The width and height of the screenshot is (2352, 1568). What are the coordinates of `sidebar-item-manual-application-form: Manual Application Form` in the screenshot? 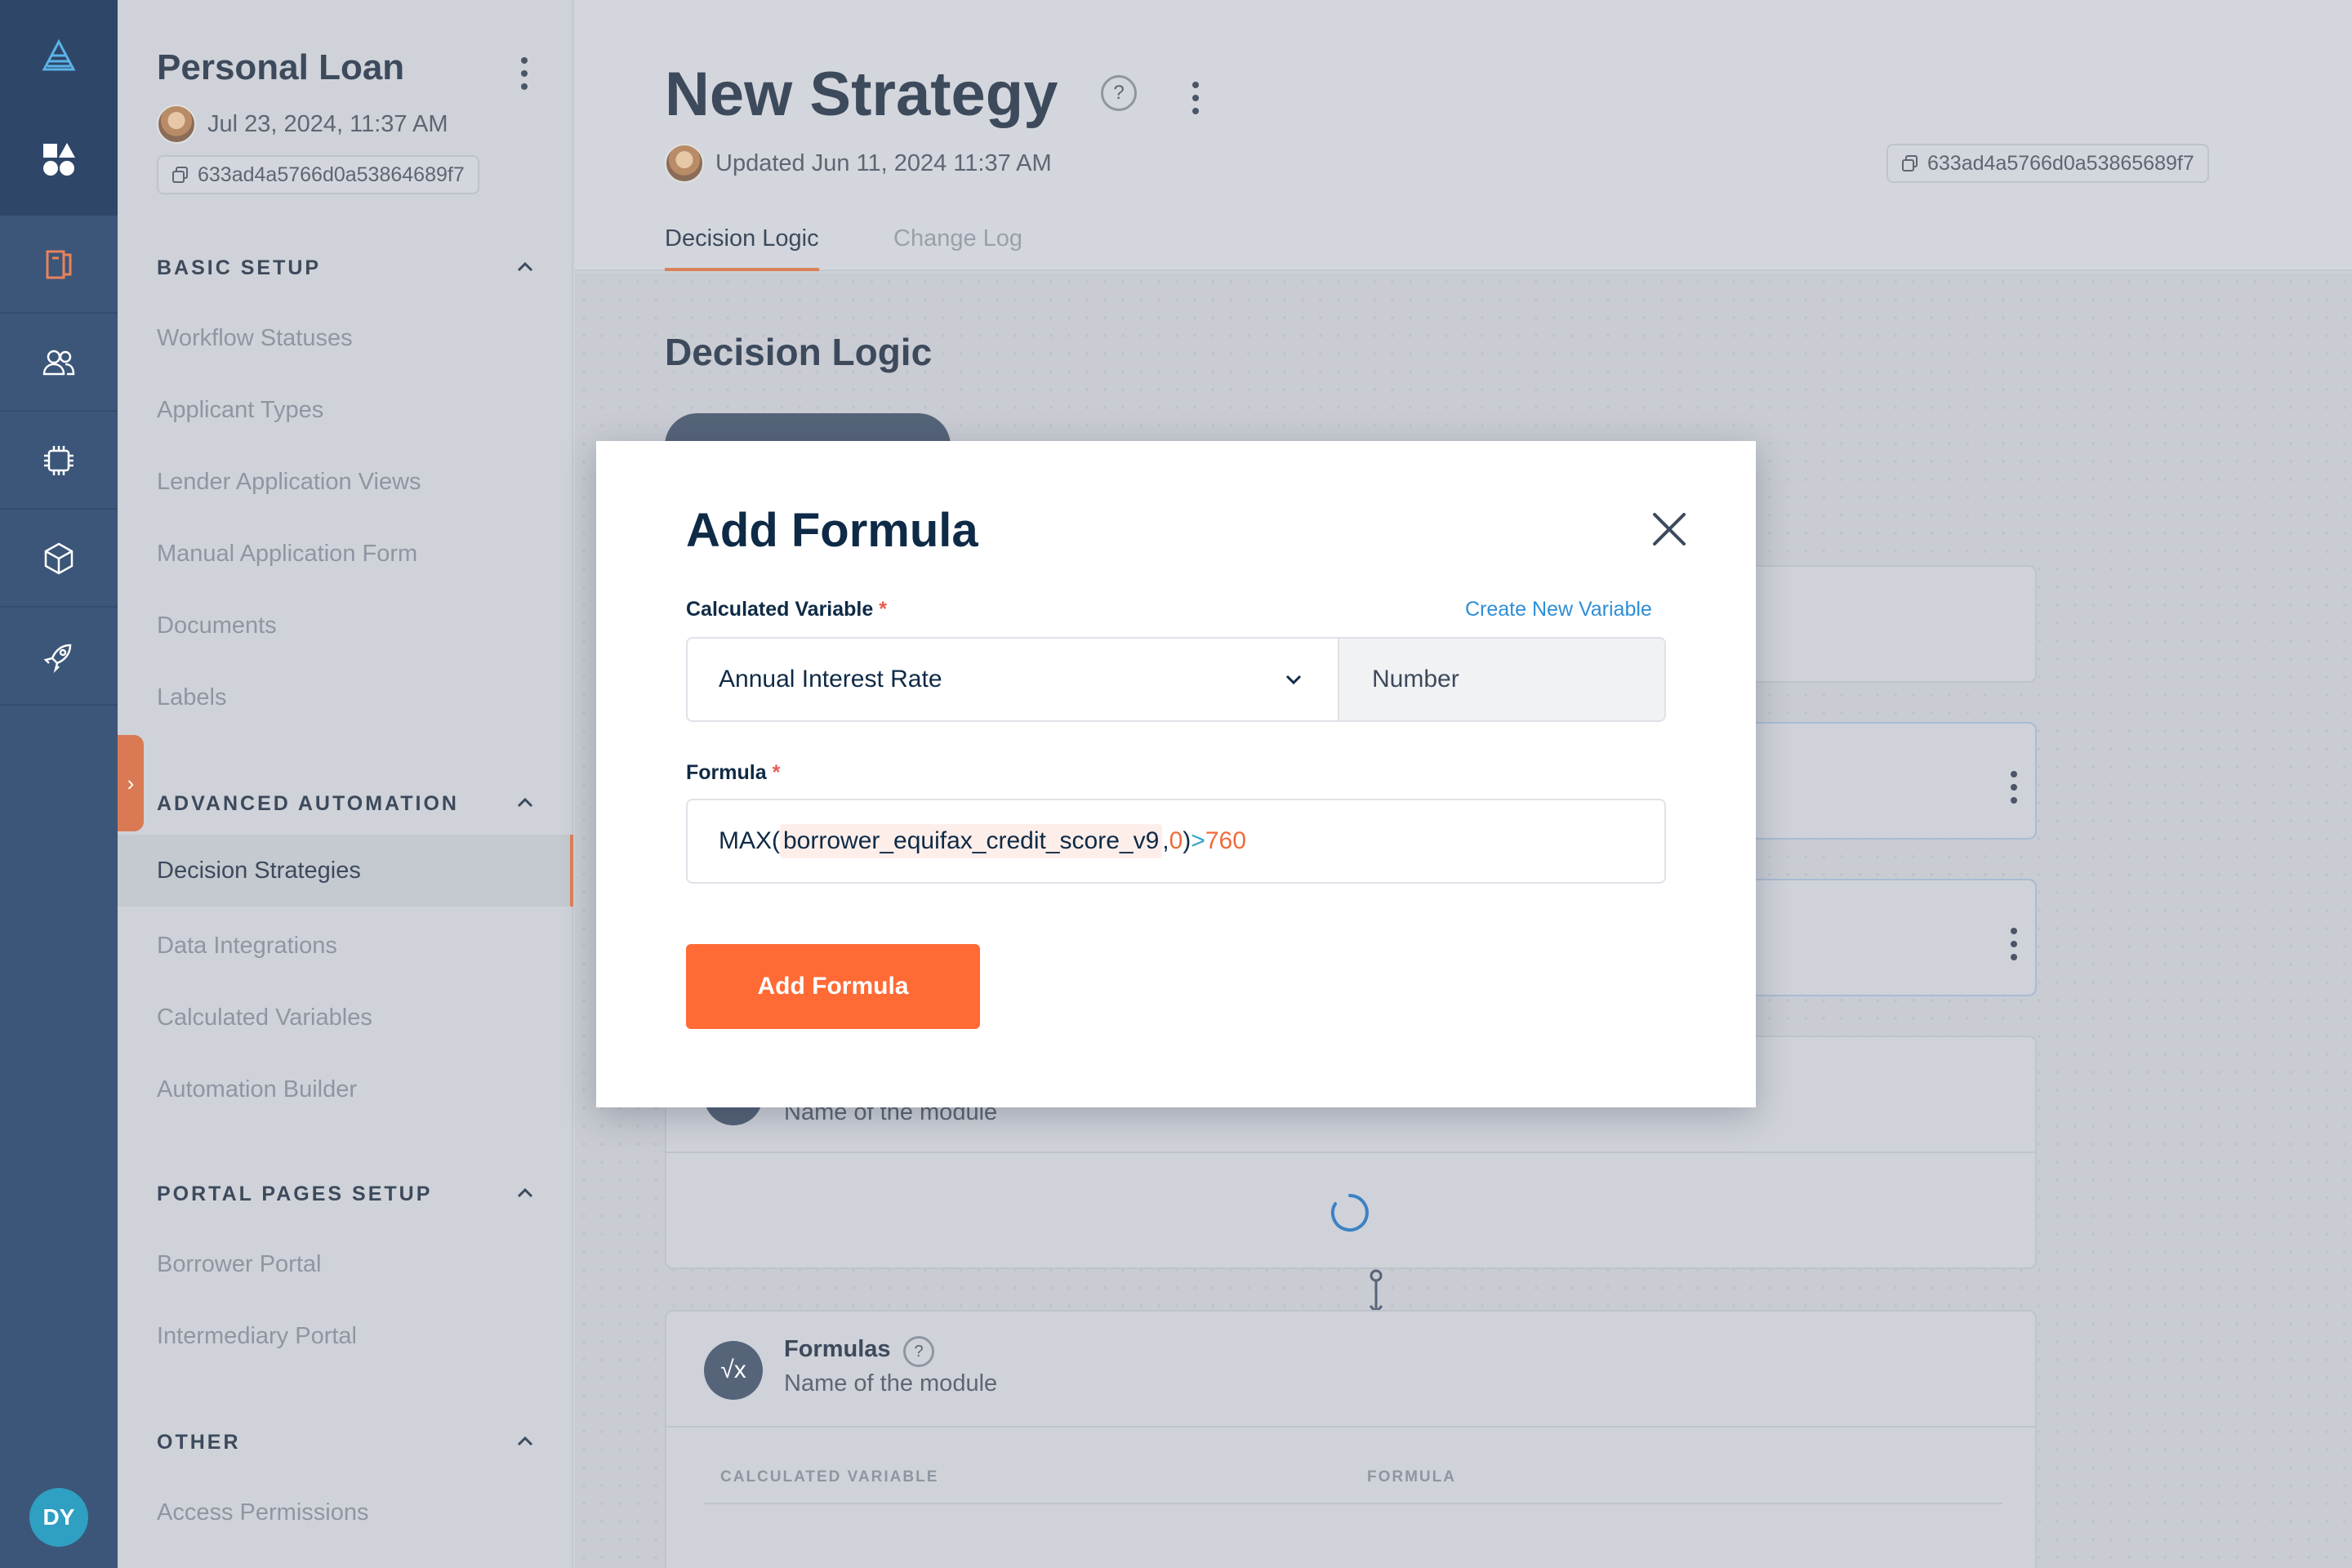 It's located at (287, 554).